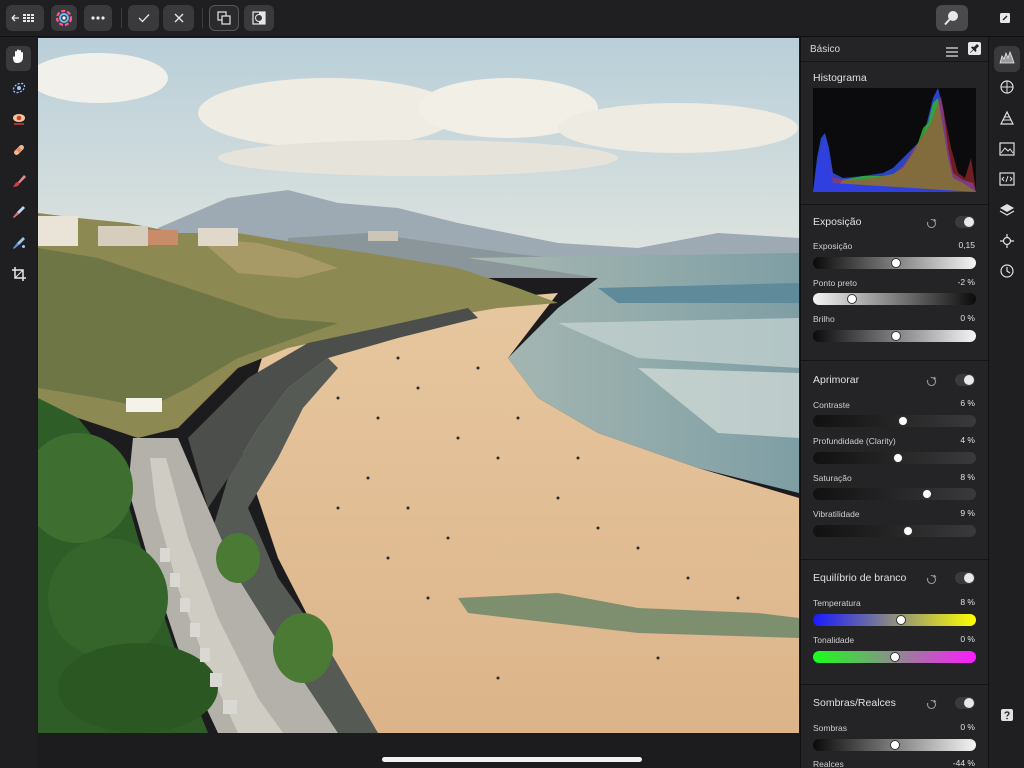 The height and width of the screenshot is (768, 1024). I want to click on saturation-value: 8 %, so click(967, 477).